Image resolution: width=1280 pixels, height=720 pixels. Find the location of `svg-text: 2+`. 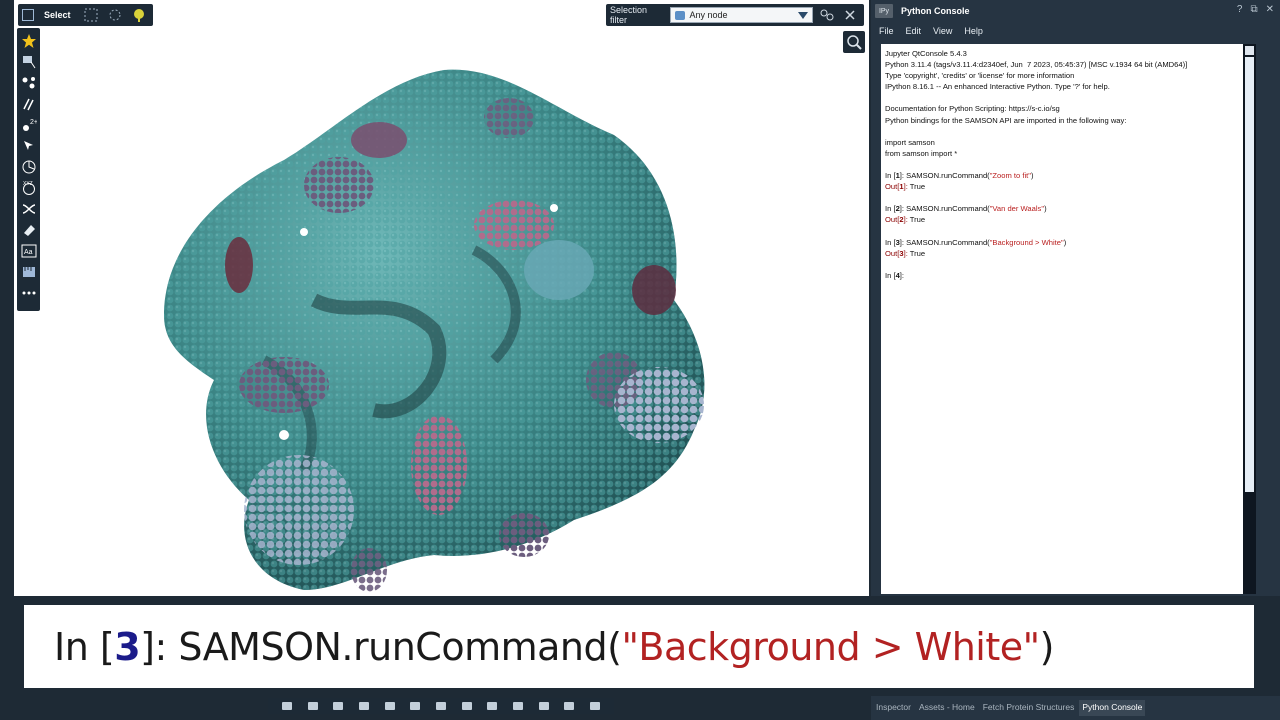

svg-text: 2+ is located at coordinates (33, 122).